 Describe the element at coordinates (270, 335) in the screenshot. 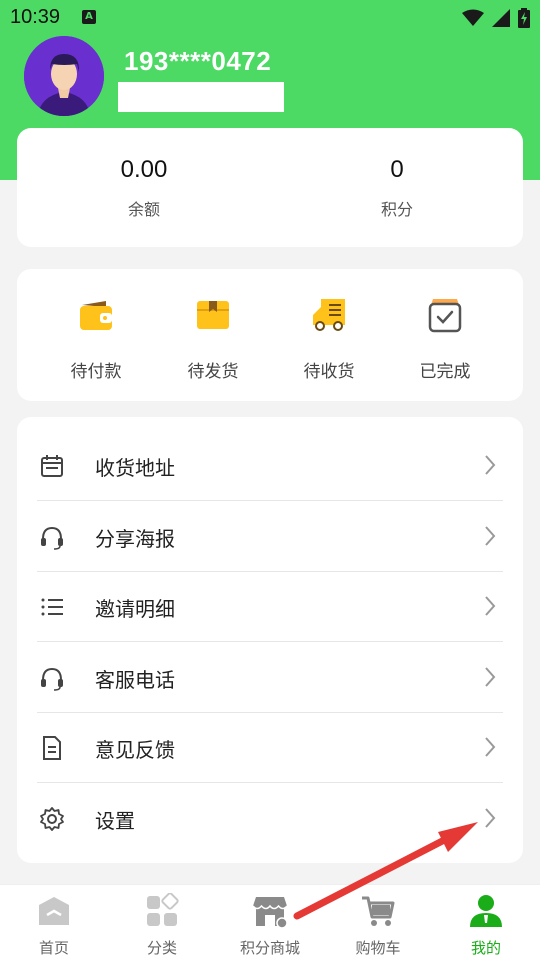

I see `order-status-card: 待付款 待发货 待收货 已完成` at that location.